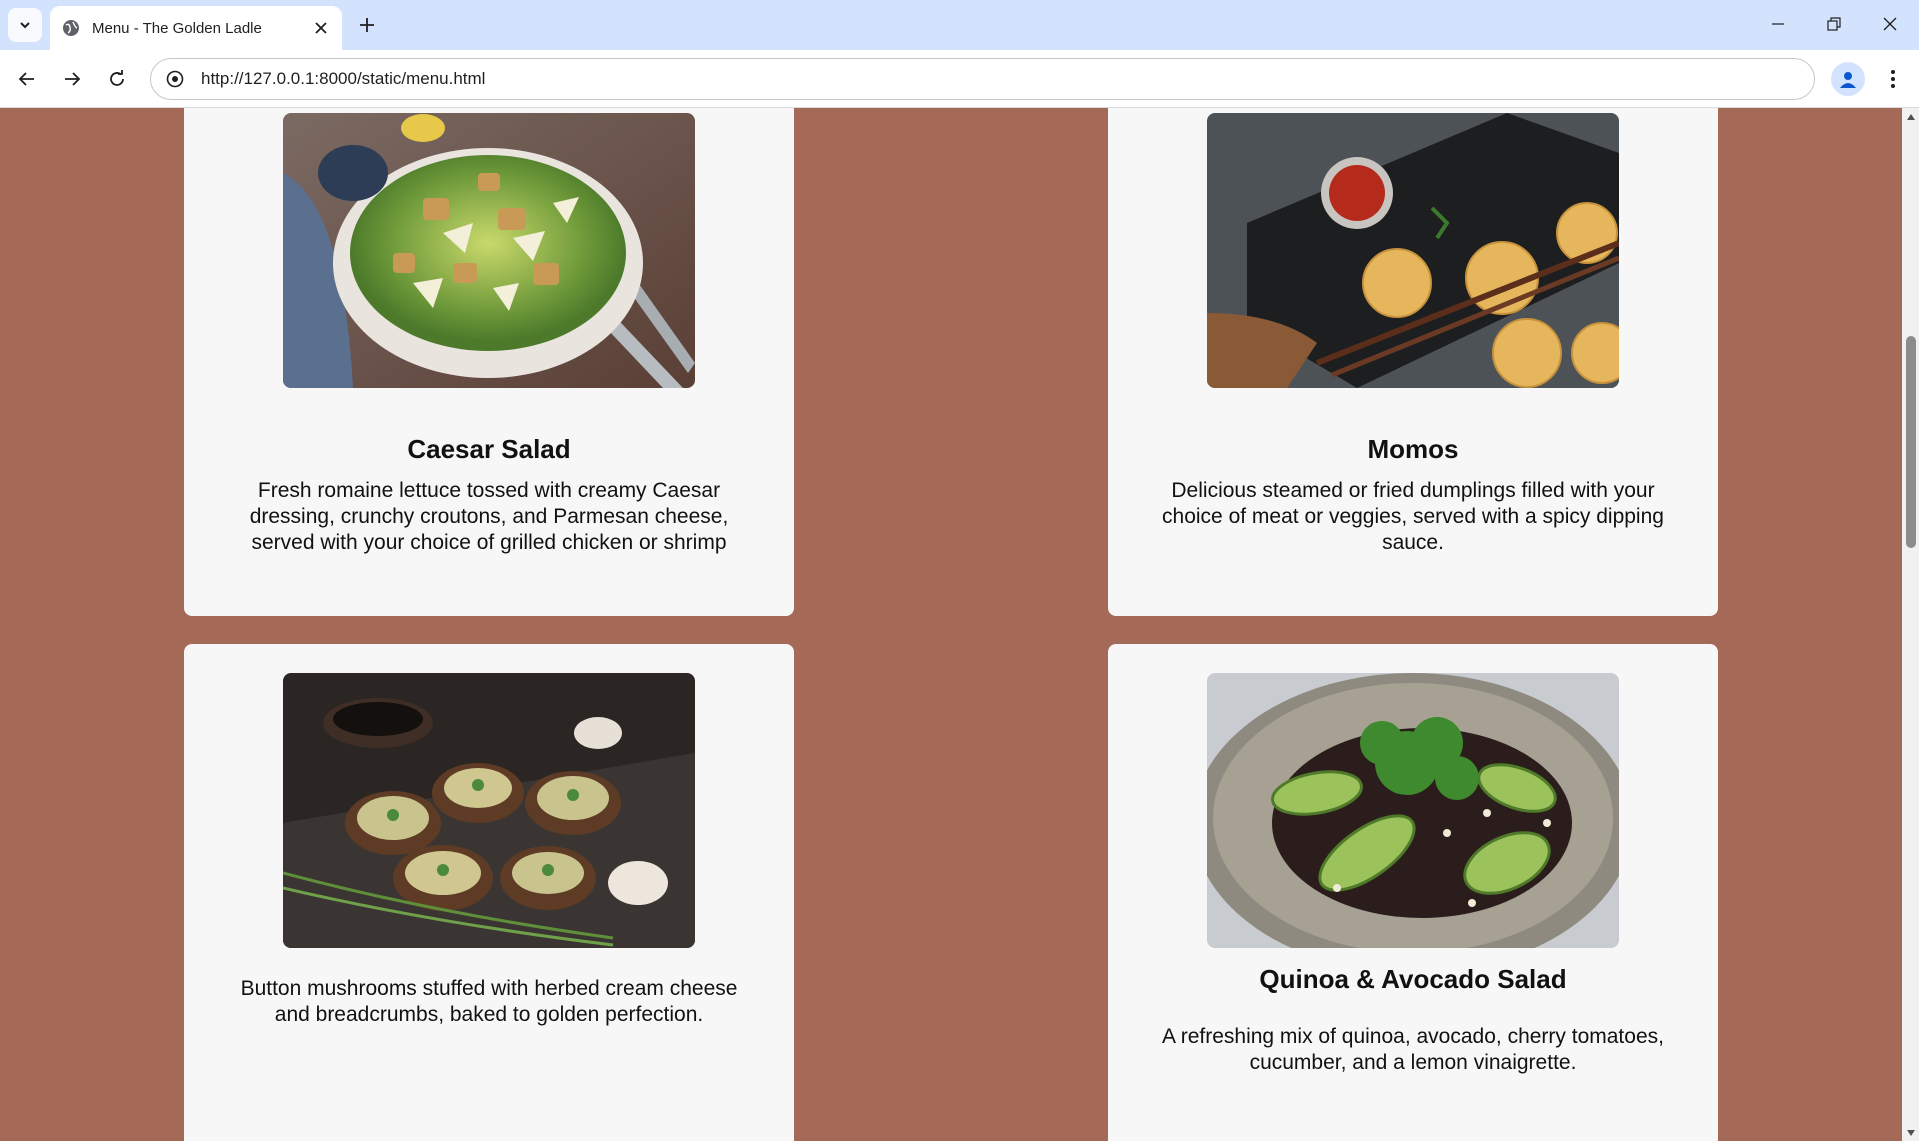 The width and height of the screenshot is (1919, 1141). I want to click on reload-button, so click(117, 79).